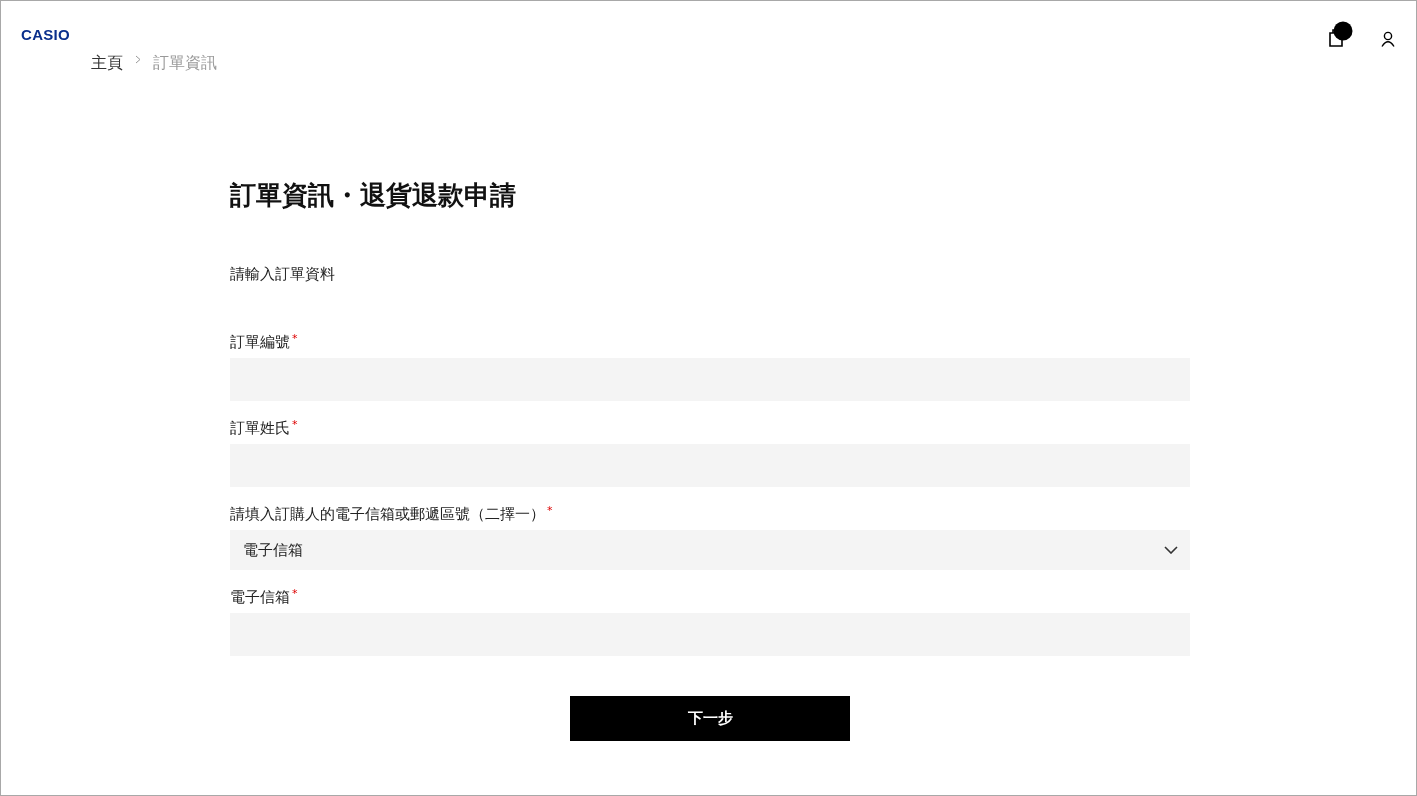  Describe the element at coordinates (710, 550) in the screenshot. I see `dropdown: 電子信箱` at that location.